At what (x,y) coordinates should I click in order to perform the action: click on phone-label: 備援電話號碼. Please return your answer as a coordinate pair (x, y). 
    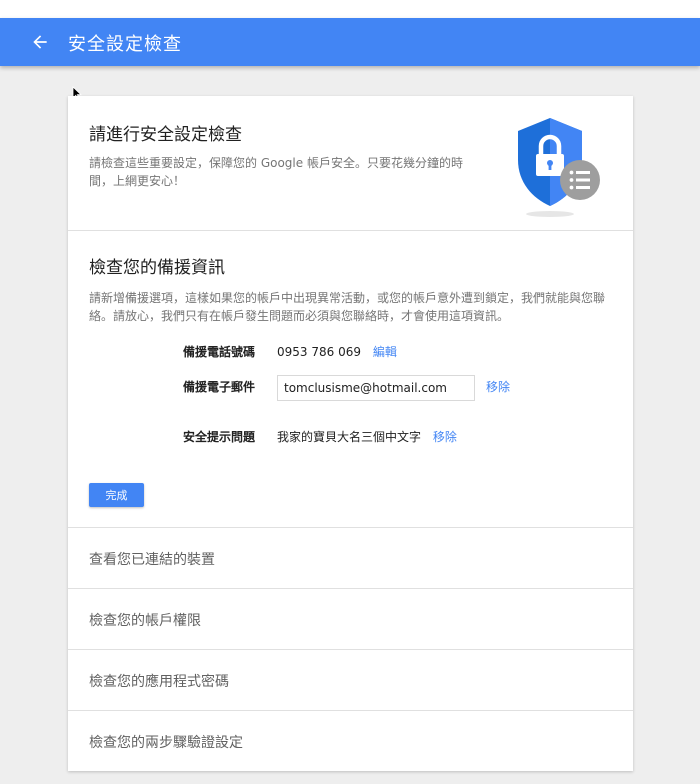
    Looking at the image, I should click on (219, 352).